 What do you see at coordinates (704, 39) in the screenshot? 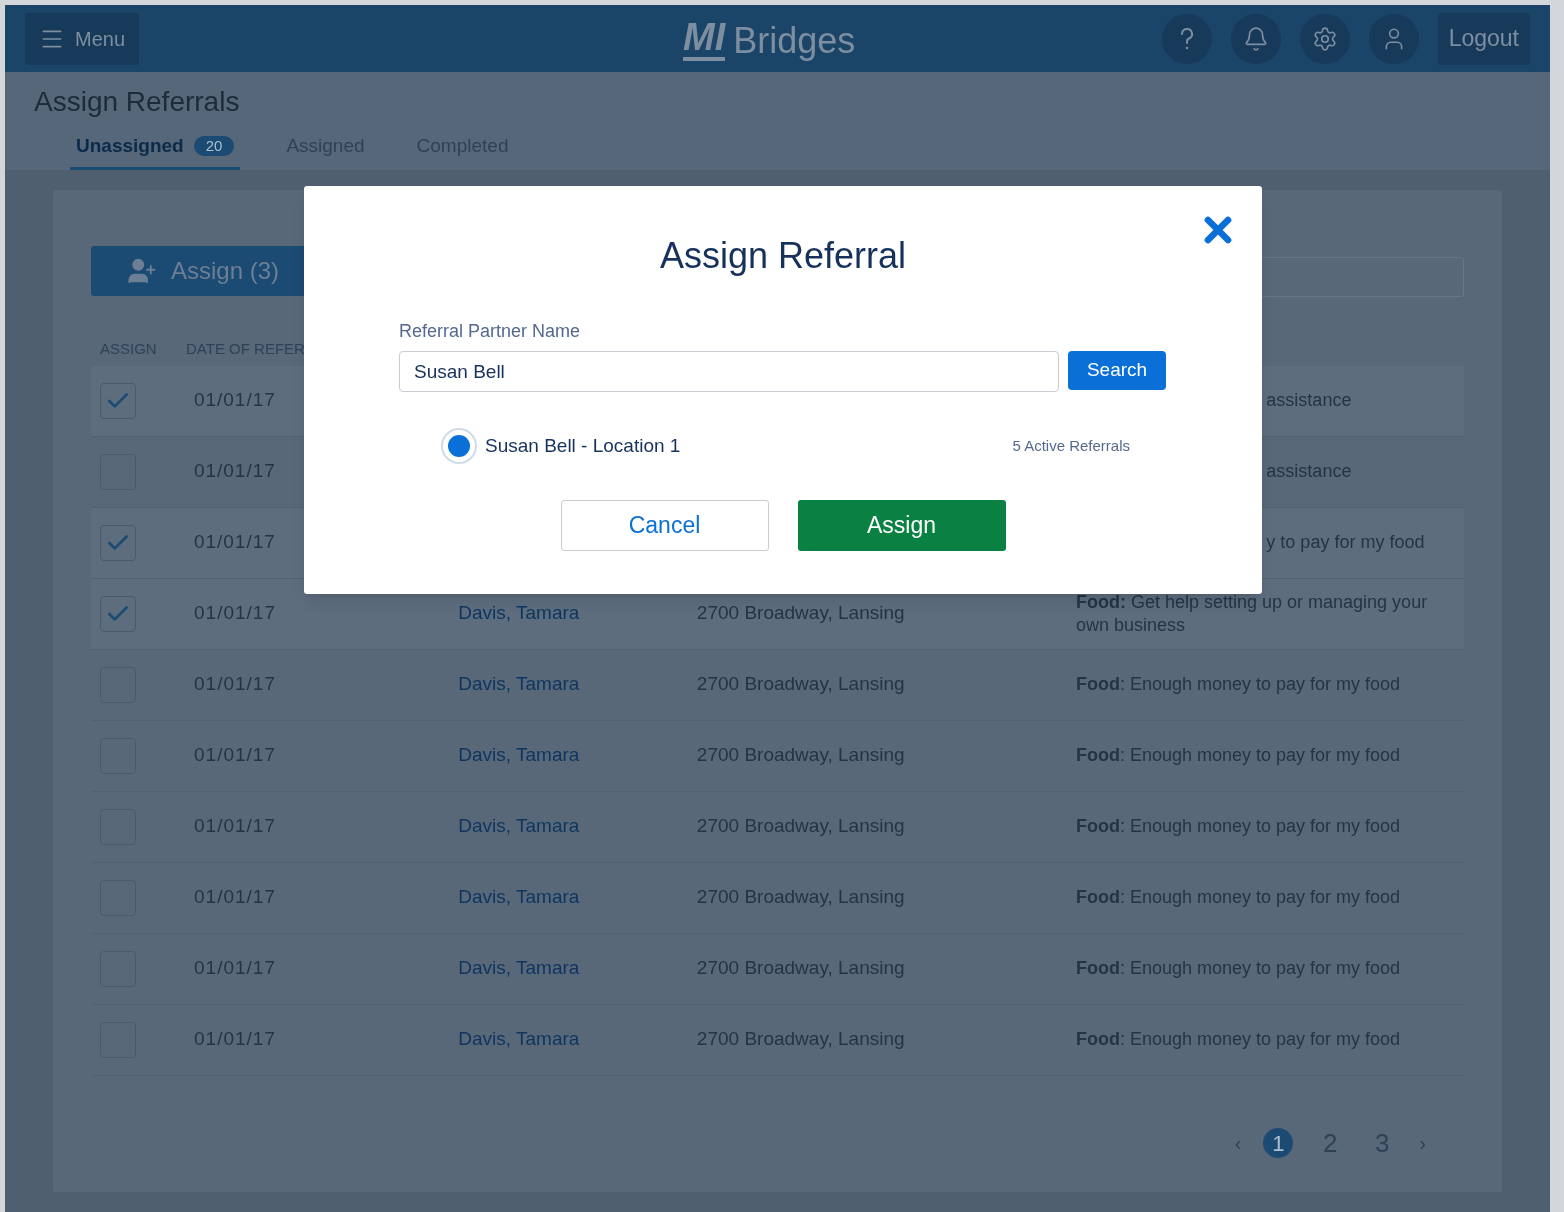
I see `logo-mark: MI` at bounding box center [704, 39].